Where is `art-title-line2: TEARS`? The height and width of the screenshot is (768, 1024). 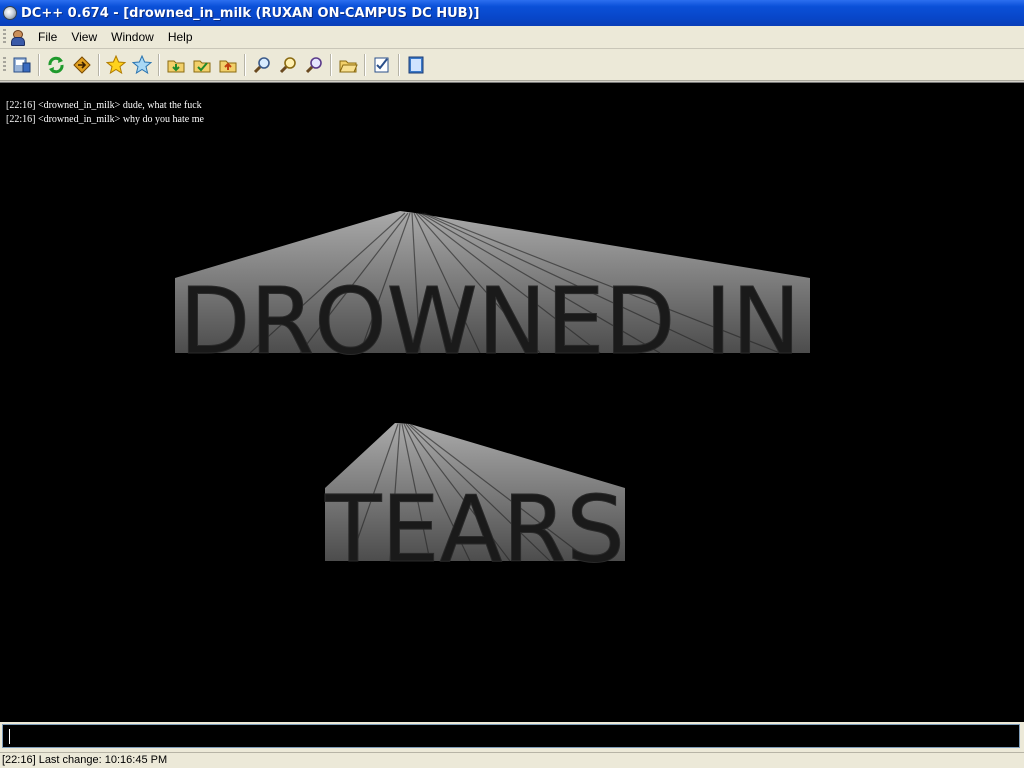 art-title-line2: TEARS is located at coordinates (474, 529).